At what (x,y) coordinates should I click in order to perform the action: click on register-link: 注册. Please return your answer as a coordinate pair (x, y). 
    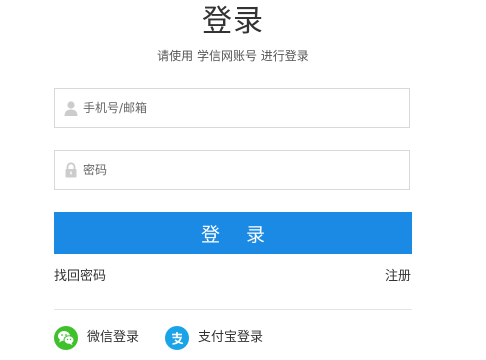
    Looking at the image, I should click on (398, 277).